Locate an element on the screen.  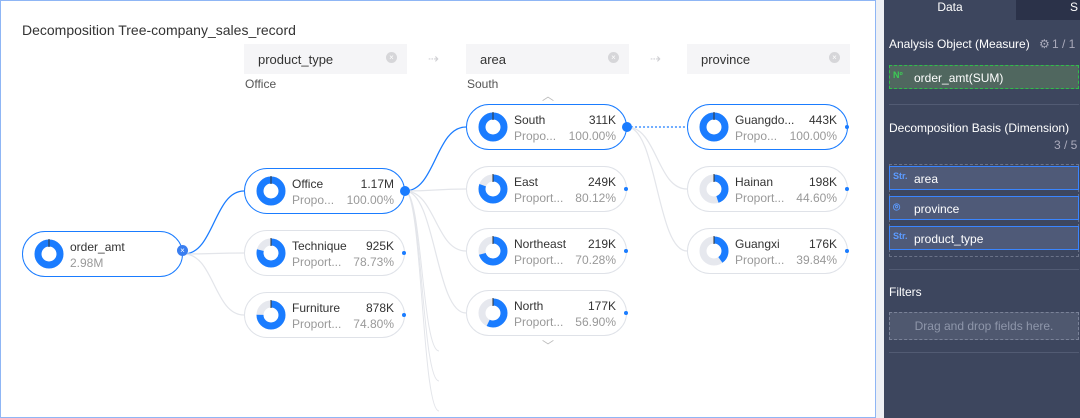
node-value: 219K is located at coordinates (601, 244).